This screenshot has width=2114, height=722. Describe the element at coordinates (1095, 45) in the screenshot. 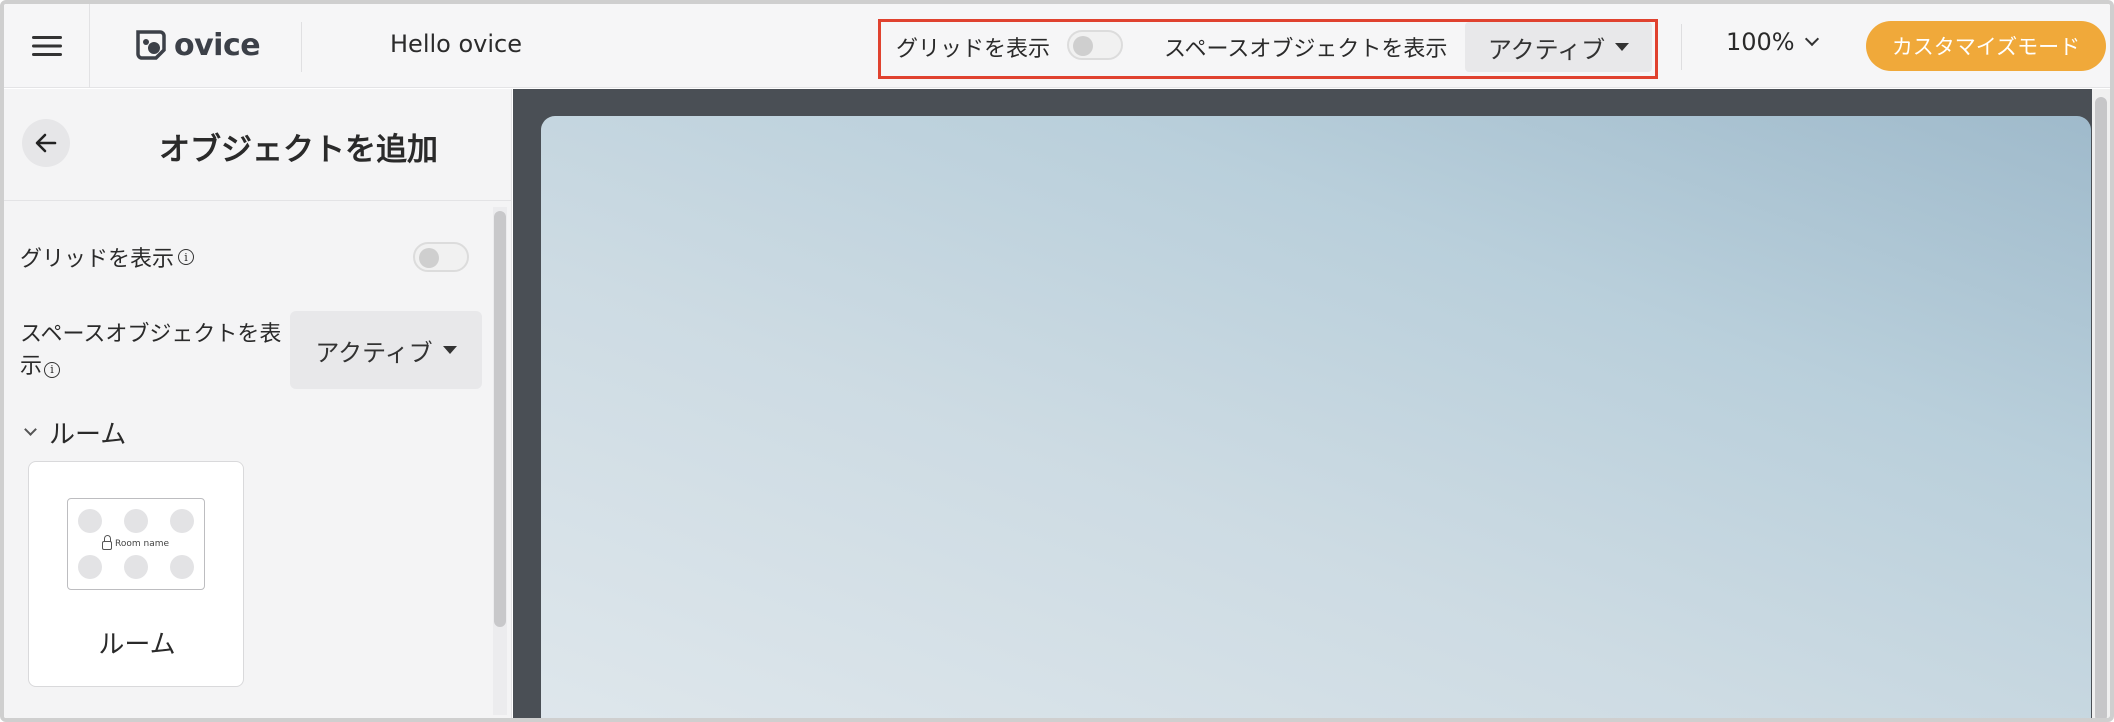

I see `header-show-grid-toggle` at that location.